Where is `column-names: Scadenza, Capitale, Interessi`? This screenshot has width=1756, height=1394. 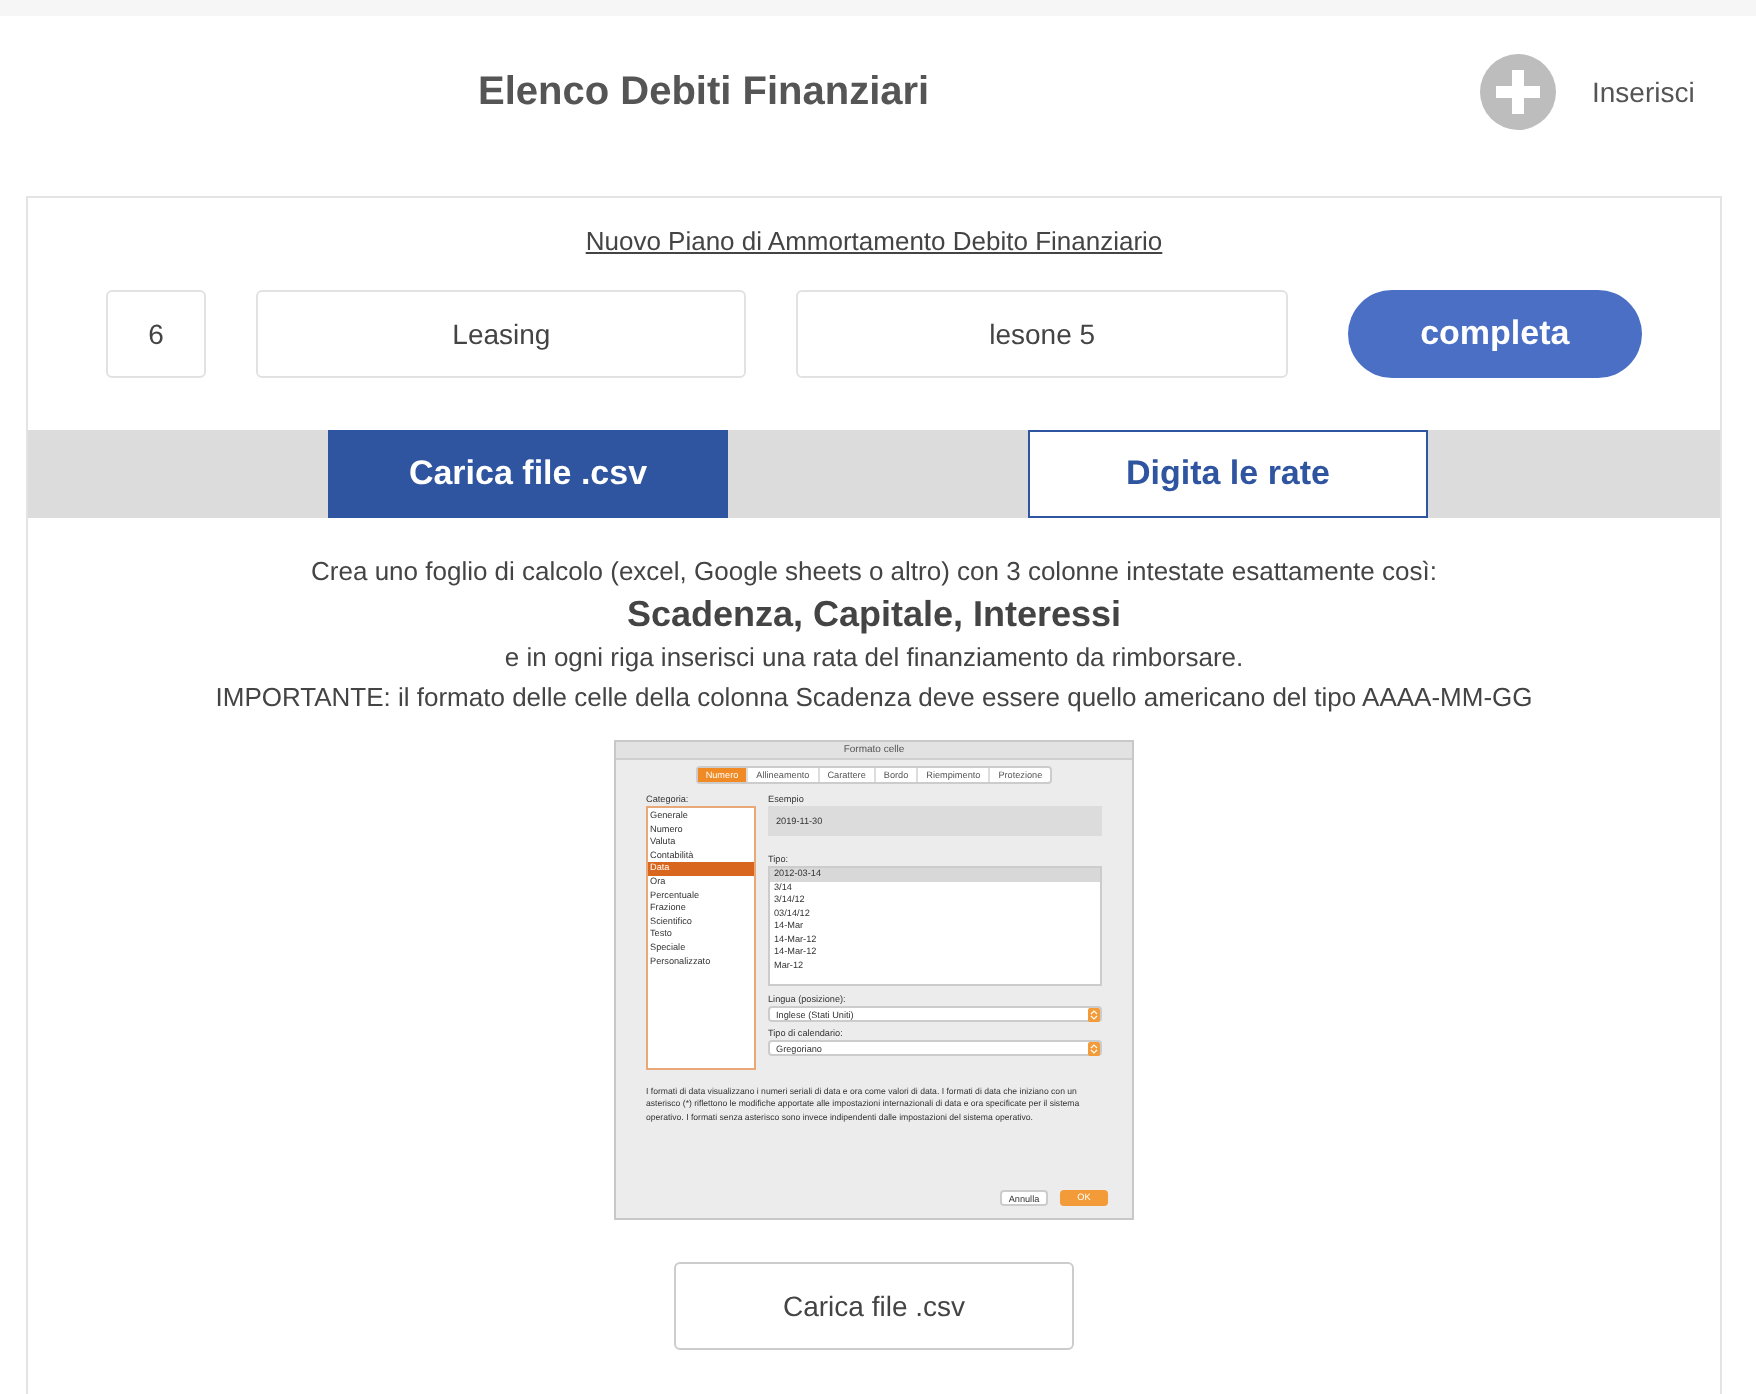
column-names: Scadenza, Capitale, Interessi is located at coordinates (874, 615).